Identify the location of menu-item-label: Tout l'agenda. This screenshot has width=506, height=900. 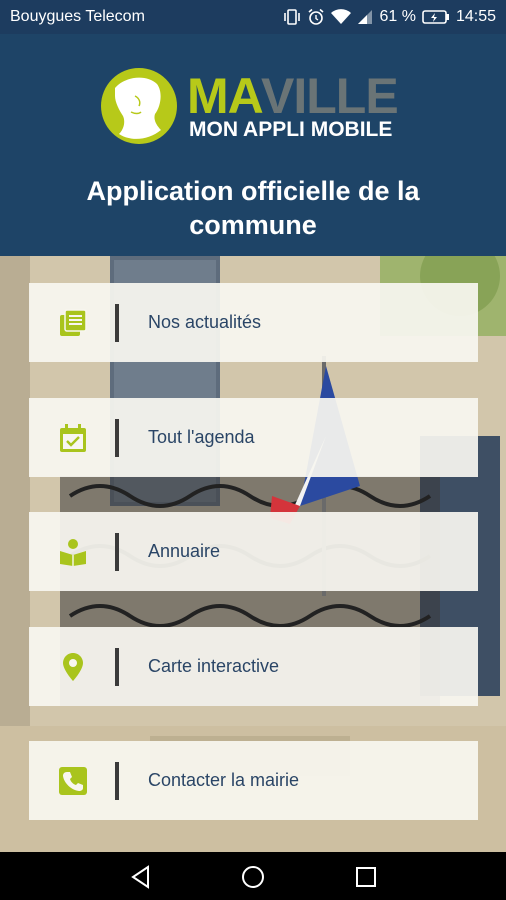
(201, 437).